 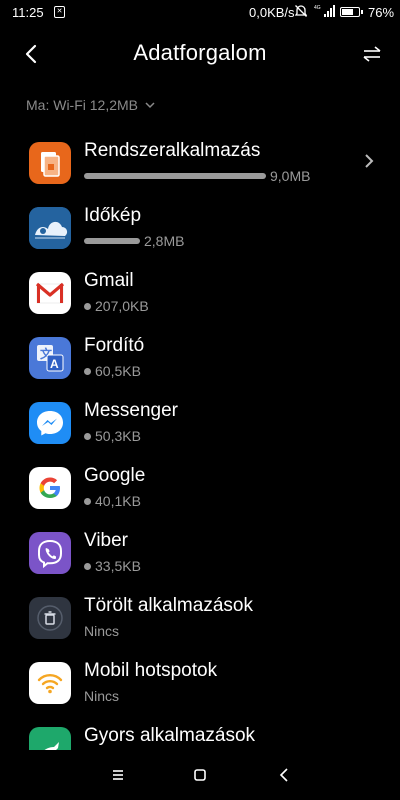 What do you see at coordinates (114, 345) in the screenshot?
I see `app-name: Fordító` at bounding box center [114, 345].